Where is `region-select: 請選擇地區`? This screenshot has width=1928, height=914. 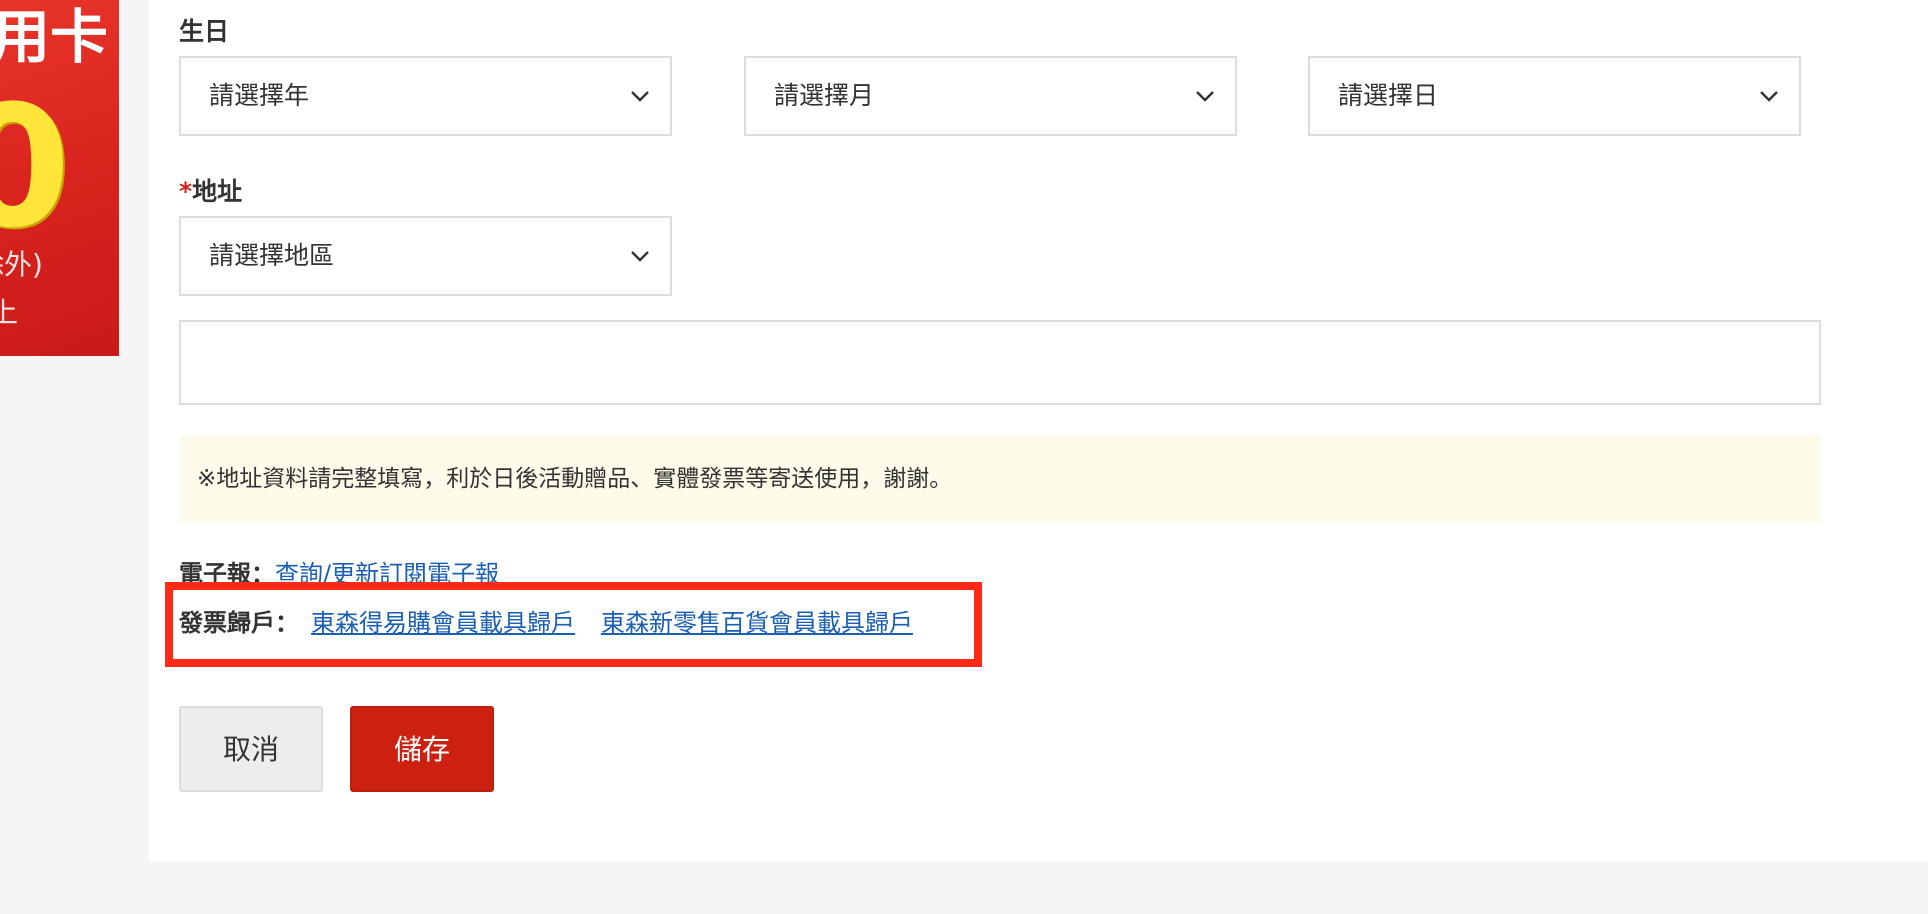 region-select: 請選擇地區 is located at coordinates (425, 256).